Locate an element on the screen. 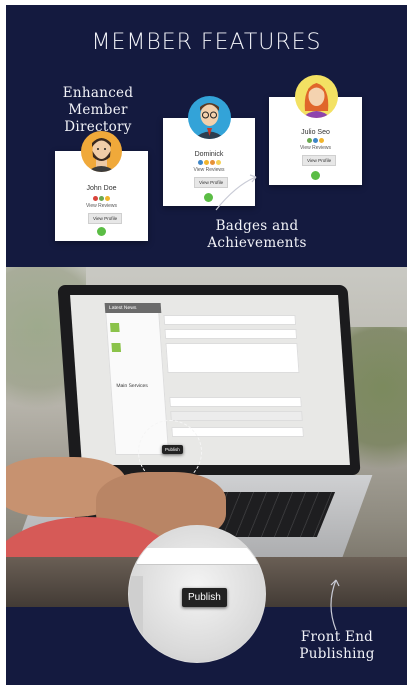  publishing-label: Front End Publishing is located at coordinates (337, 646).